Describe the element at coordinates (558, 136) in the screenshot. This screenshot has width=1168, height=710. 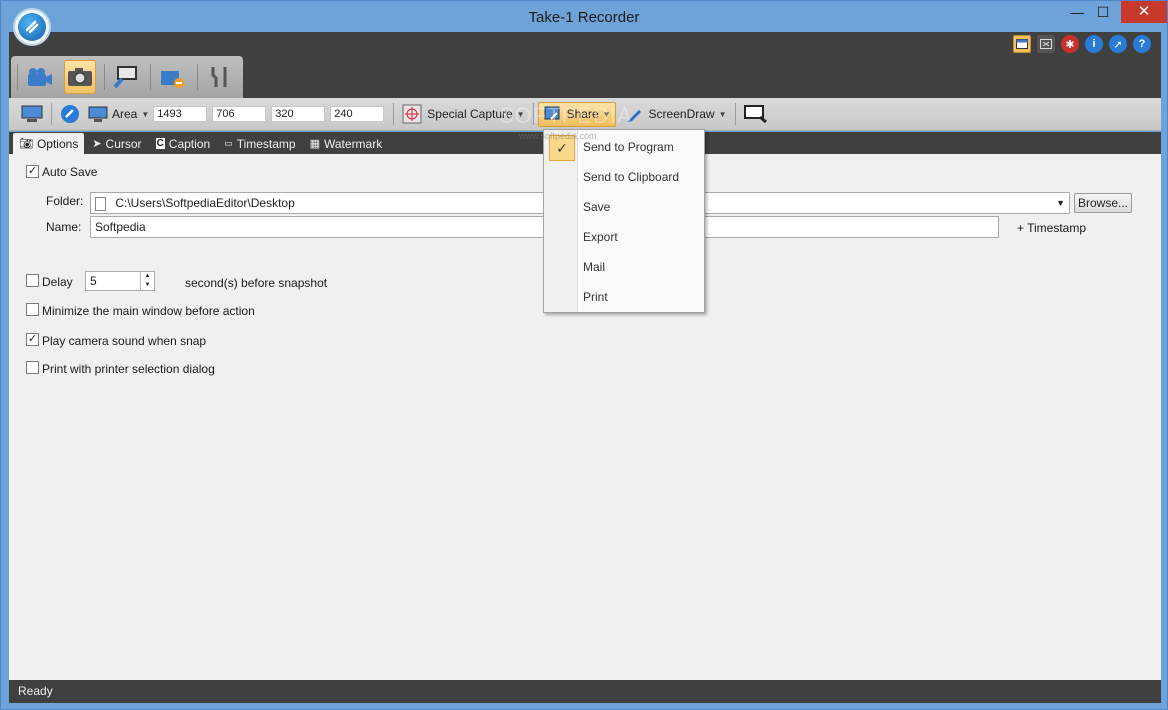
I see `softpedia-watermark-url: www.softpedia.com` at that location.